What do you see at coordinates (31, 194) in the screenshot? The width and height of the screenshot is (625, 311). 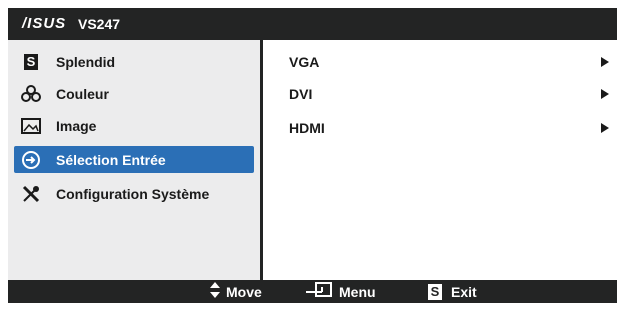 I see `wrench-screwdriver-icon` at bounding box center [31, 194].